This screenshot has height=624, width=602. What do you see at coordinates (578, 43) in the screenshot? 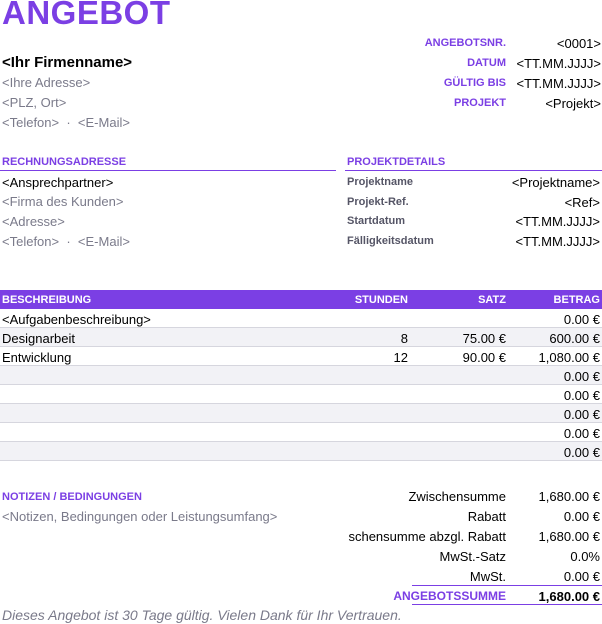
I see `meta-value-quote-number: <0001>` at bounding box center [578, 43].